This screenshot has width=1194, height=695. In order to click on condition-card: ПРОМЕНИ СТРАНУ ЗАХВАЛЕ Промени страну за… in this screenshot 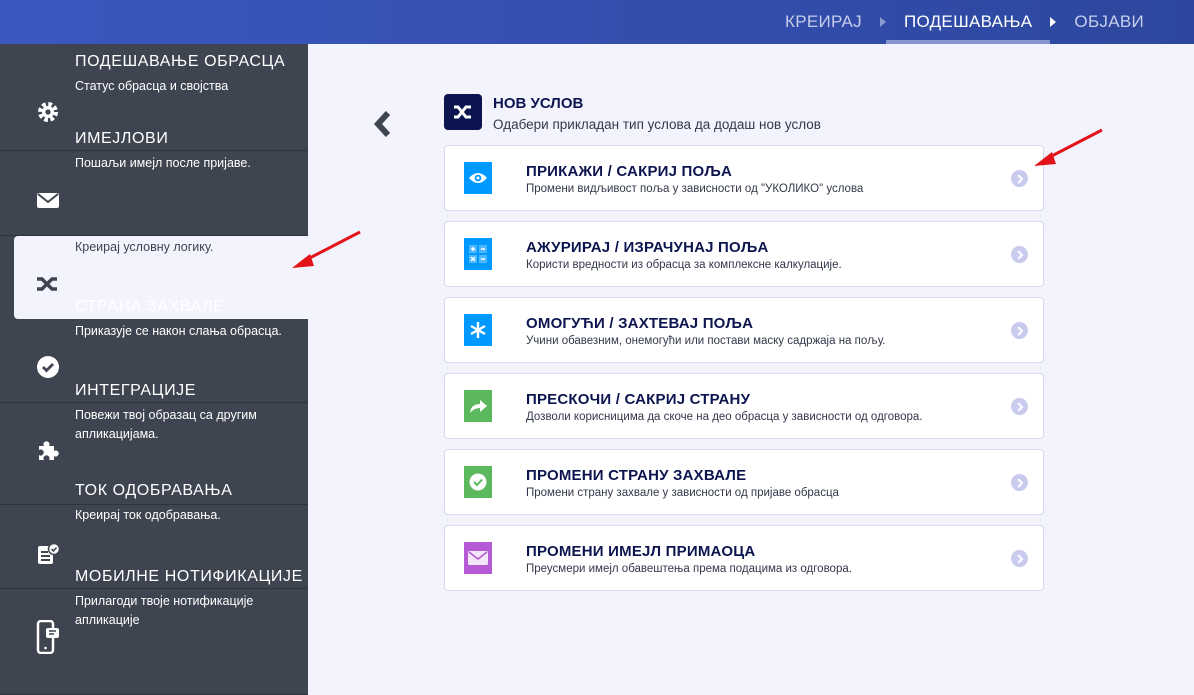, I will do `click(744, 482)`.